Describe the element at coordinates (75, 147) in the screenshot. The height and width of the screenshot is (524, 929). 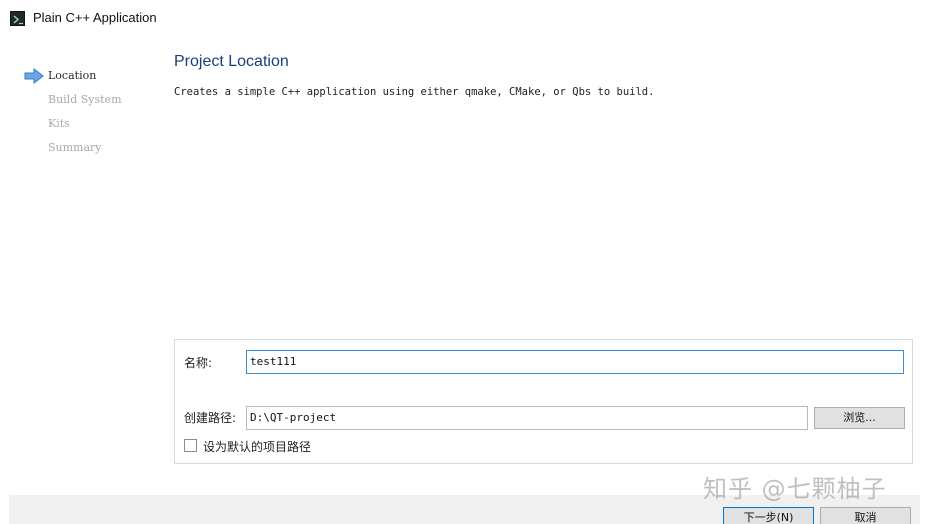
I see `step-label: Summary` at that location.